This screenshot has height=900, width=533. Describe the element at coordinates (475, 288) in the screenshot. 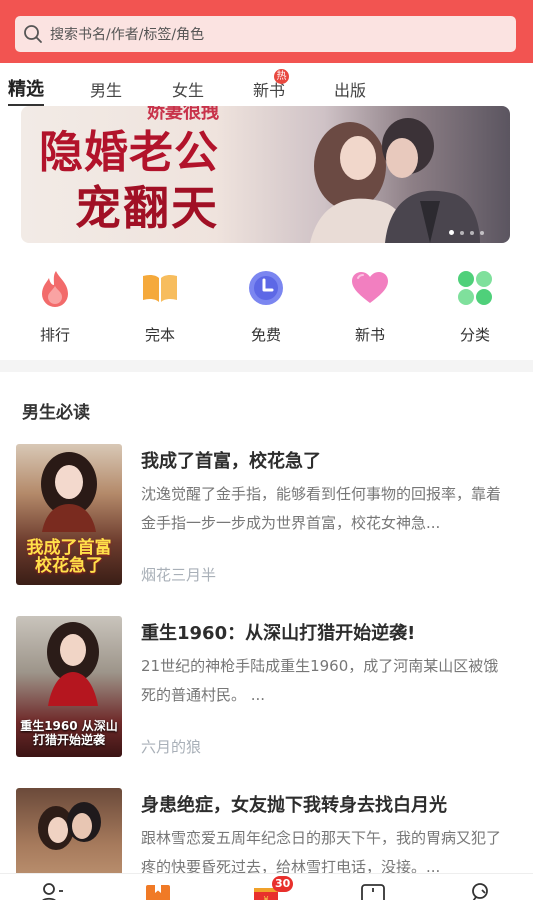

I see `clover-icon` at that location.